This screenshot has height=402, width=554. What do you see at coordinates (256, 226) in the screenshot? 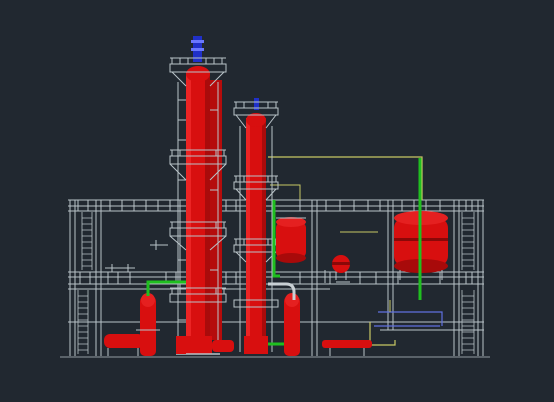
I see `stripper-column` at bounding box center [256, 226].